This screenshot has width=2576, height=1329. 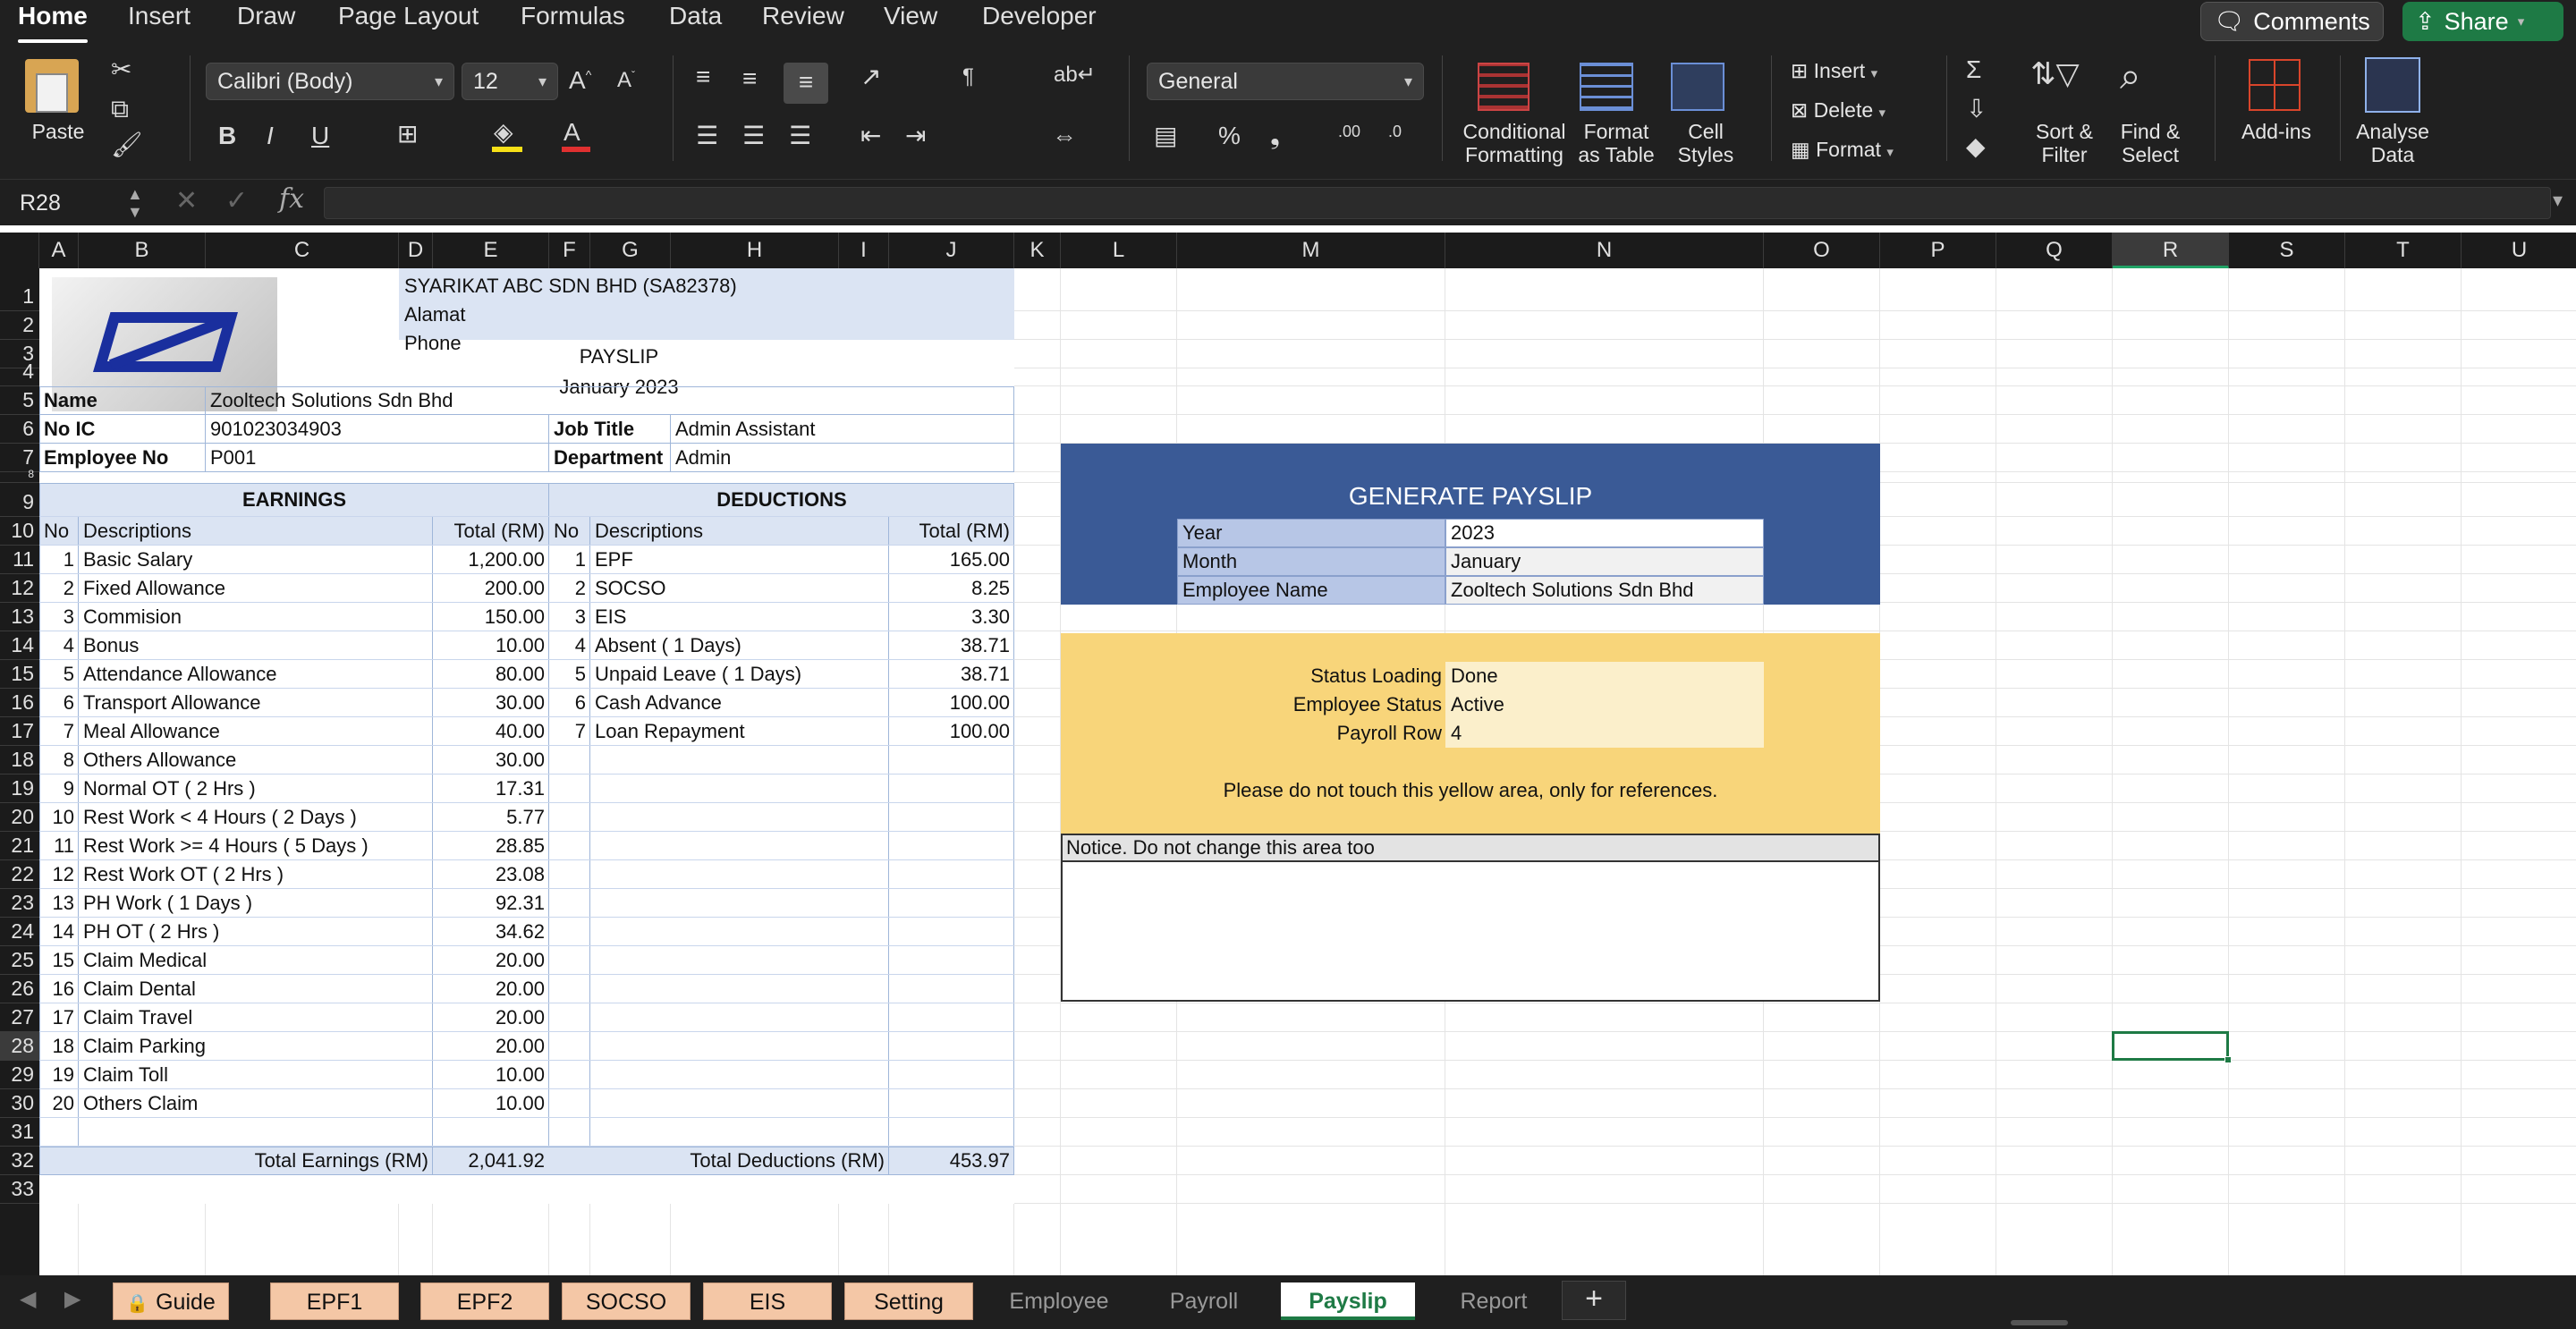 I want to click on deduction-no: 1, so click(x=570, y=560).